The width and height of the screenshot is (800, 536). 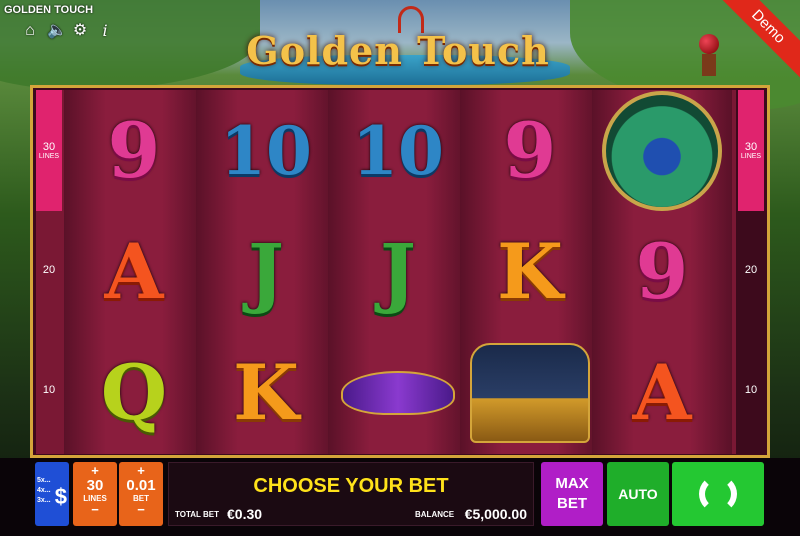 I want to click on lines-selector: + 30 LINES −, so click(x=95, y=494).